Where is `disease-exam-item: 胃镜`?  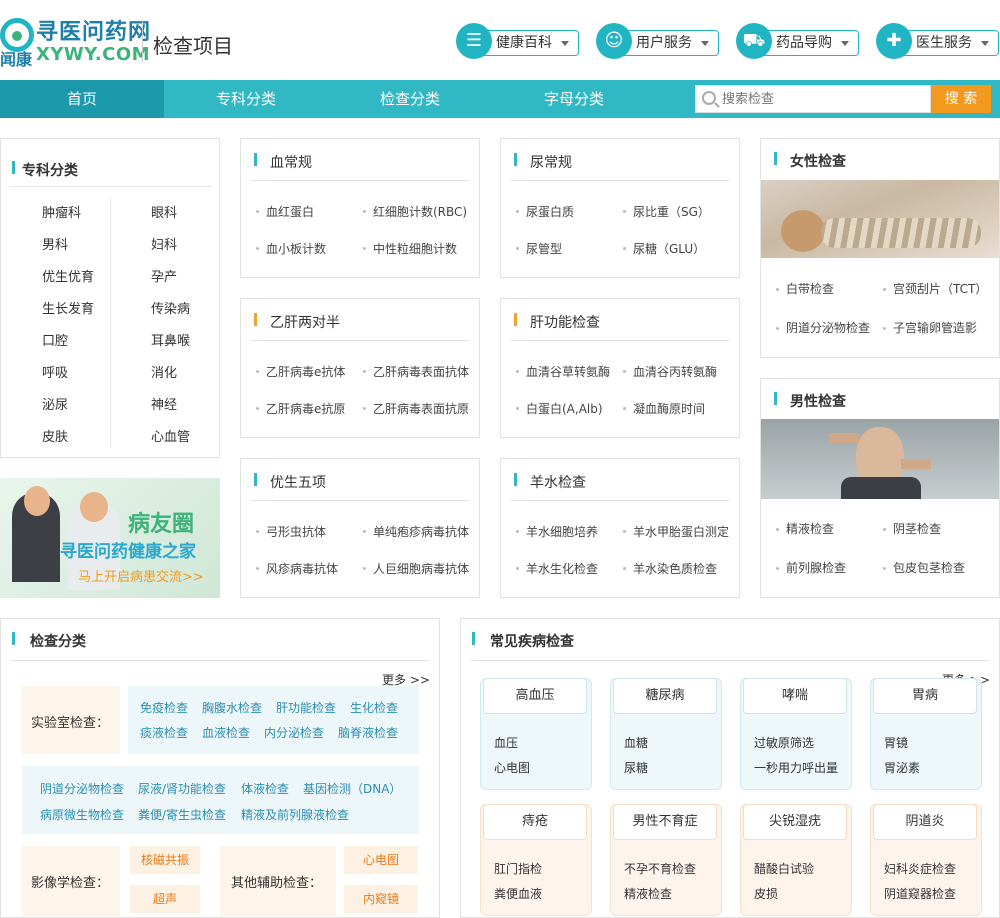 disease-exam-item: 胃镜 is located at coordinates (896, 742).